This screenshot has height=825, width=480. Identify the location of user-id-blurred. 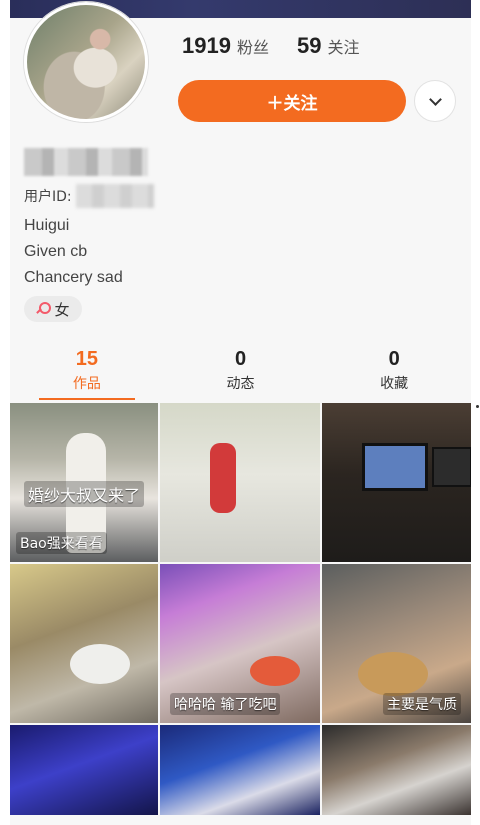
(114, 196).